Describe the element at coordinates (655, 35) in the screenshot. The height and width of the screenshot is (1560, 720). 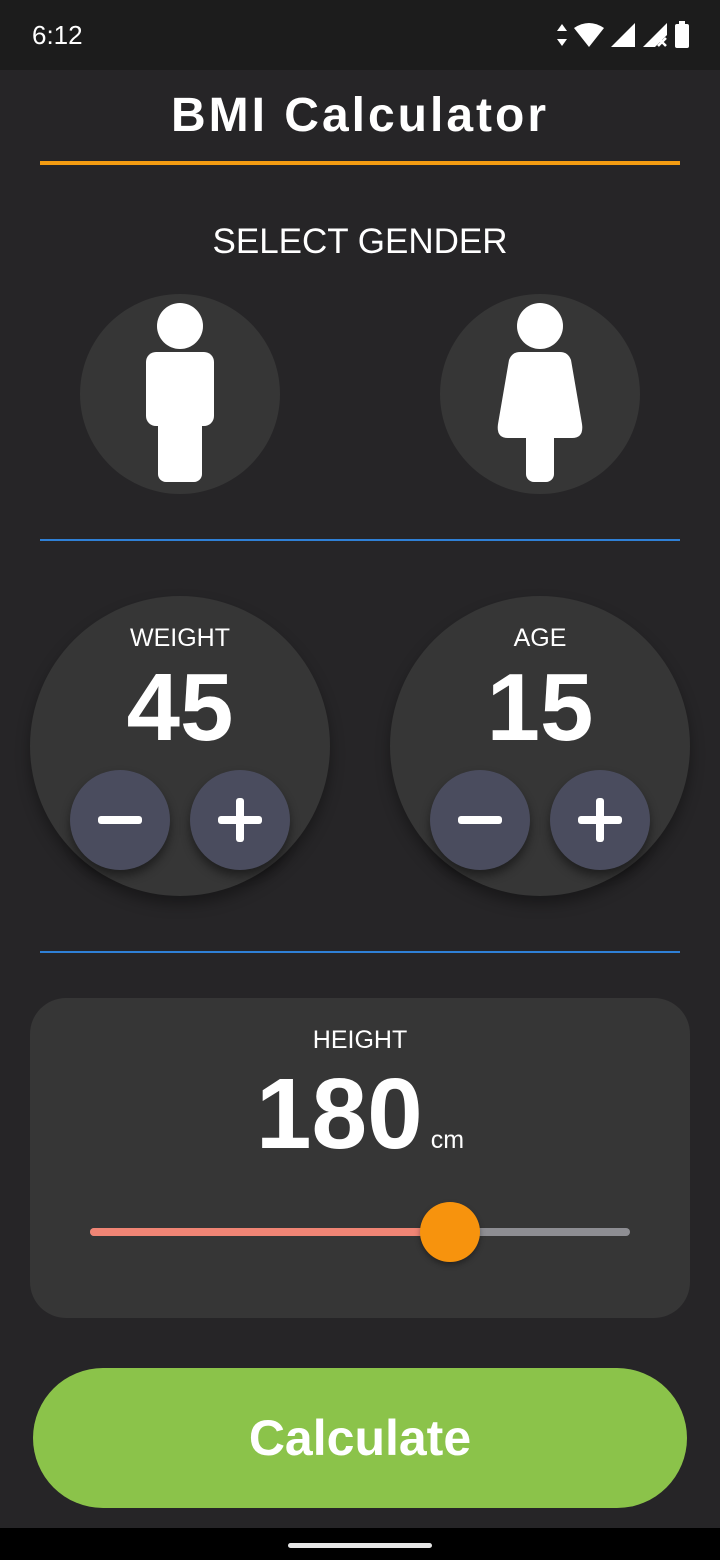
I see `signal-no-data-icon` at that location.